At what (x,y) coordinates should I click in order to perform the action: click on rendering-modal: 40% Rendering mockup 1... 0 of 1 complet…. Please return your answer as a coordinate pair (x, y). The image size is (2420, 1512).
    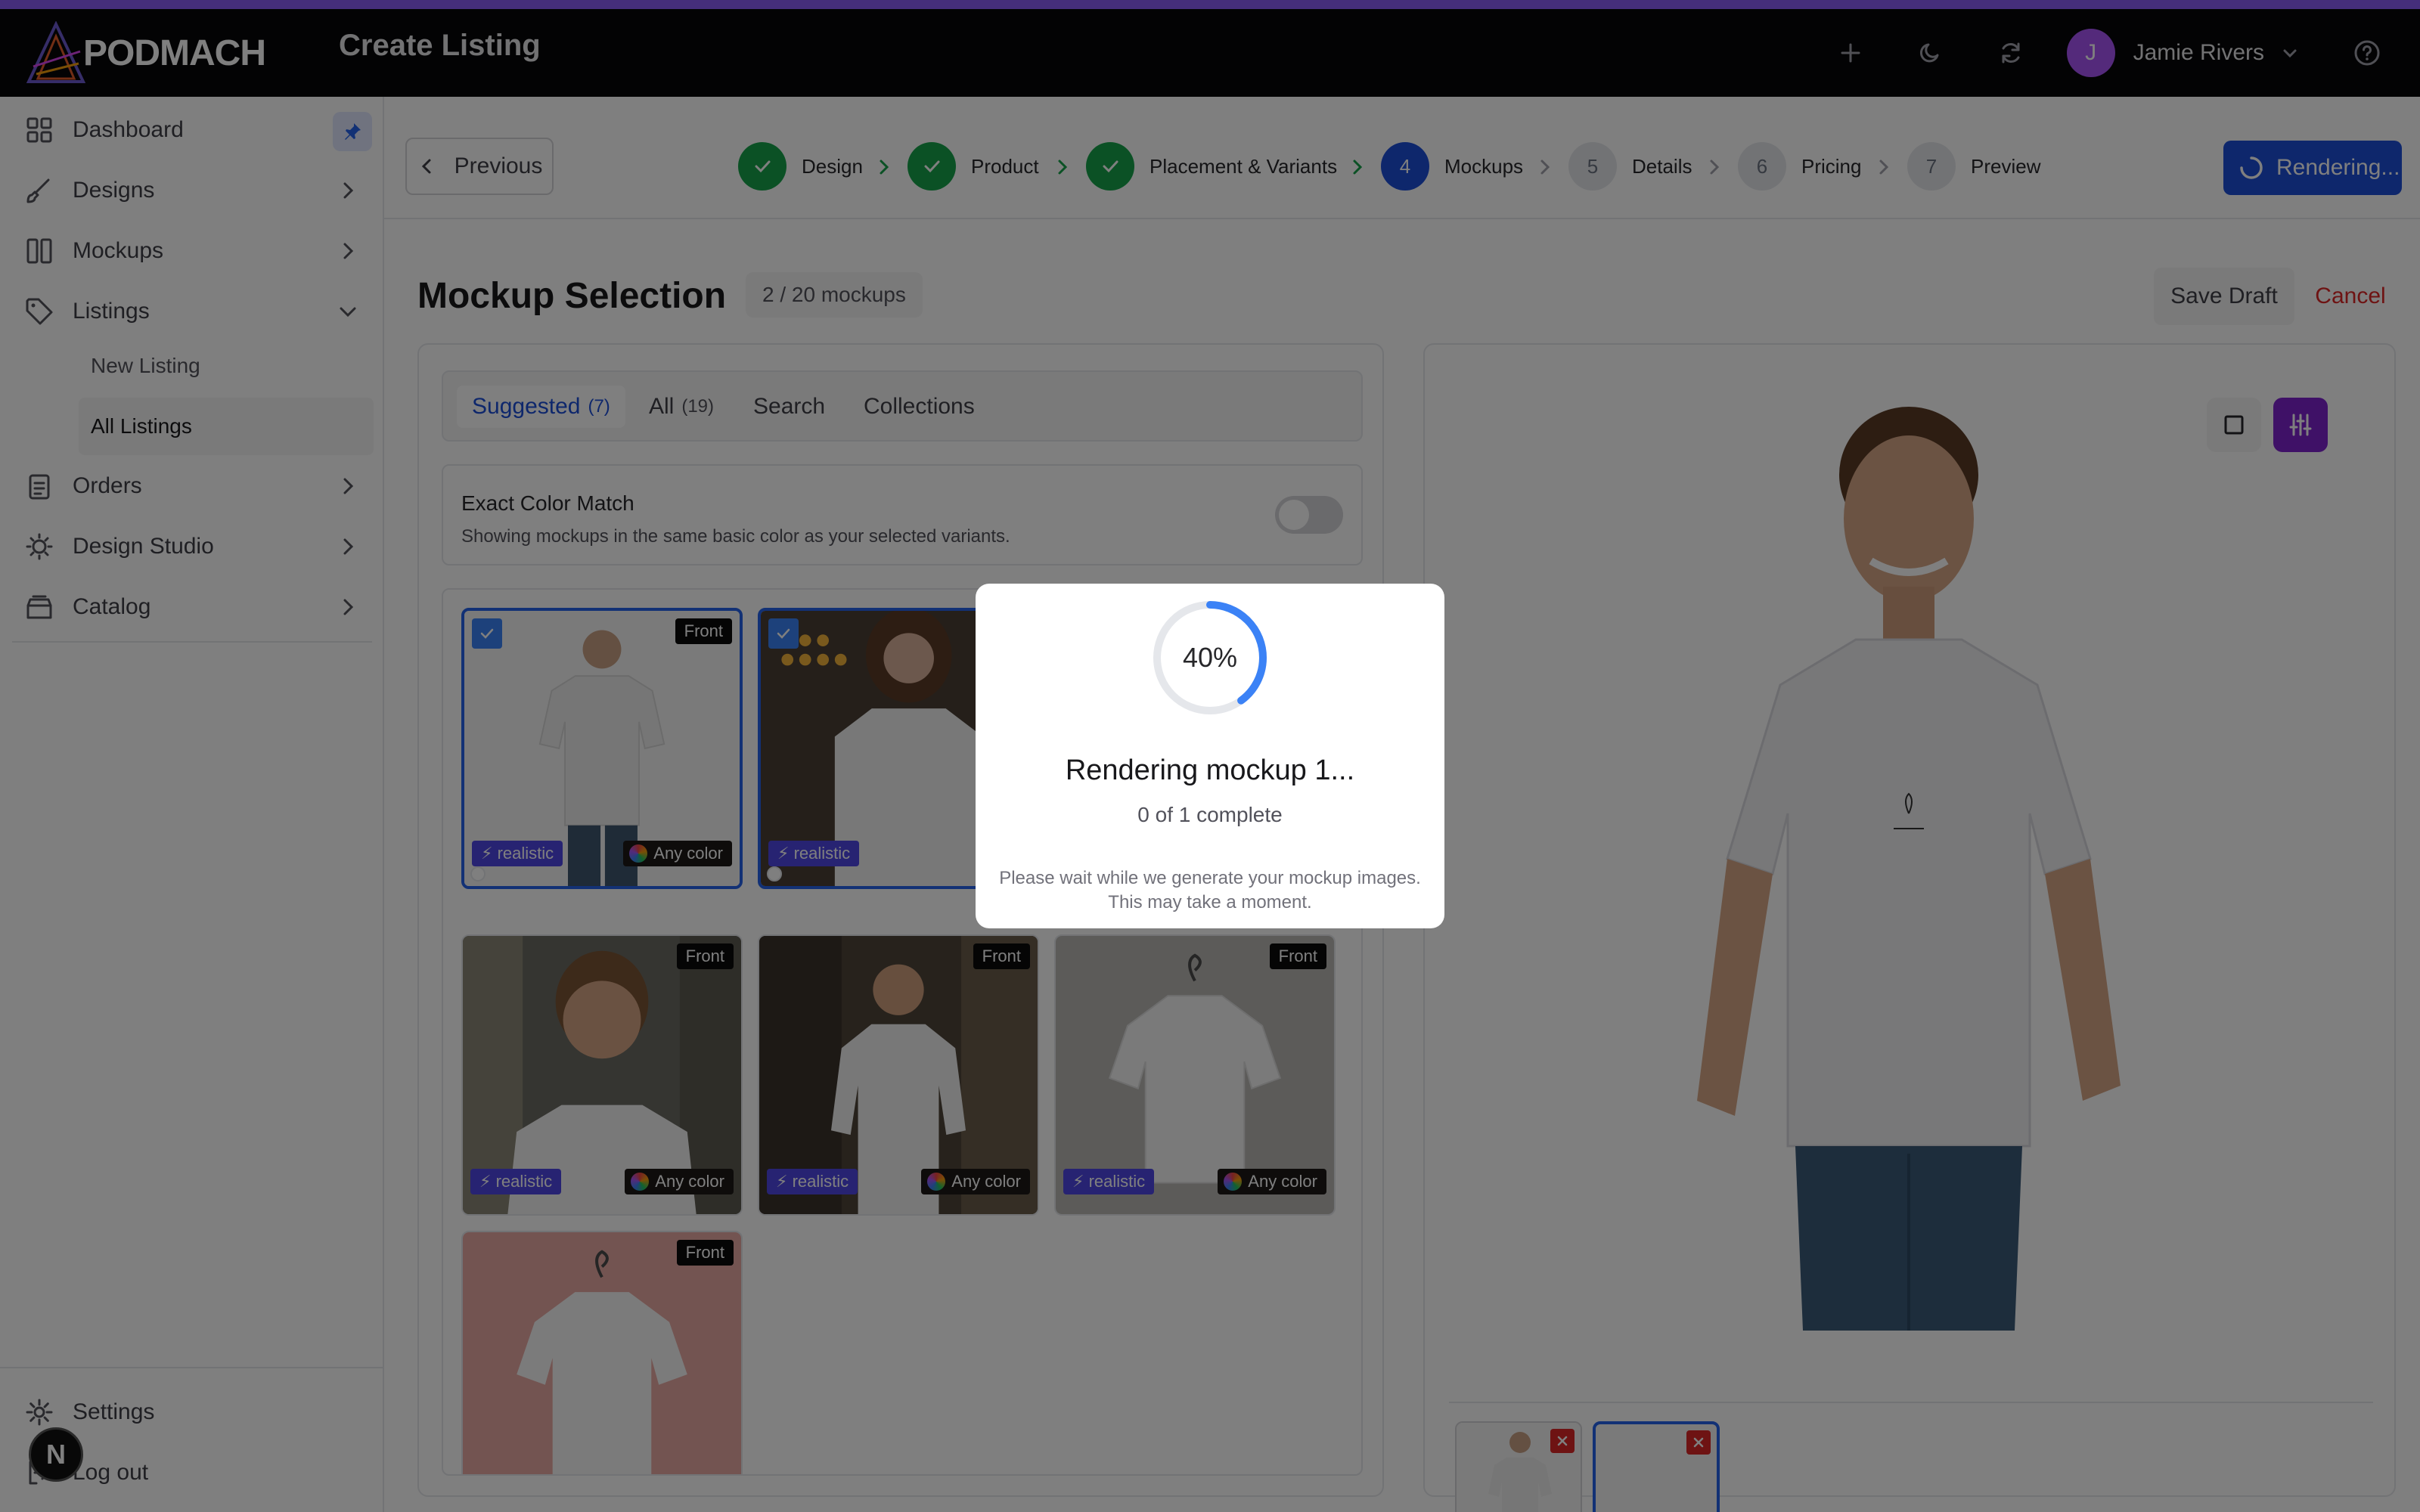
    Looking at the image, I should click on (1210, 756).